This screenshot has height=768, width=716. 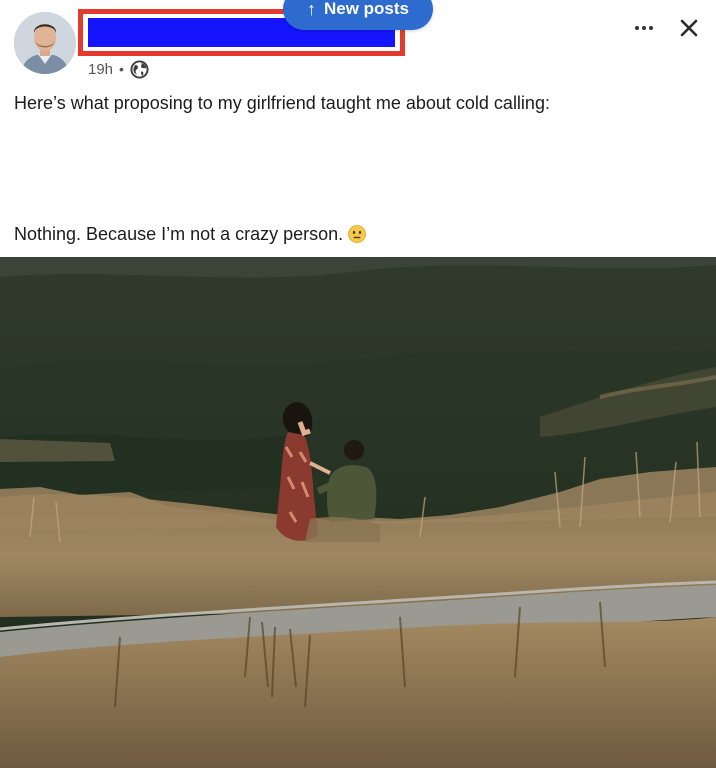 I want to click on avatar-photo, so click(x=45, y=43).